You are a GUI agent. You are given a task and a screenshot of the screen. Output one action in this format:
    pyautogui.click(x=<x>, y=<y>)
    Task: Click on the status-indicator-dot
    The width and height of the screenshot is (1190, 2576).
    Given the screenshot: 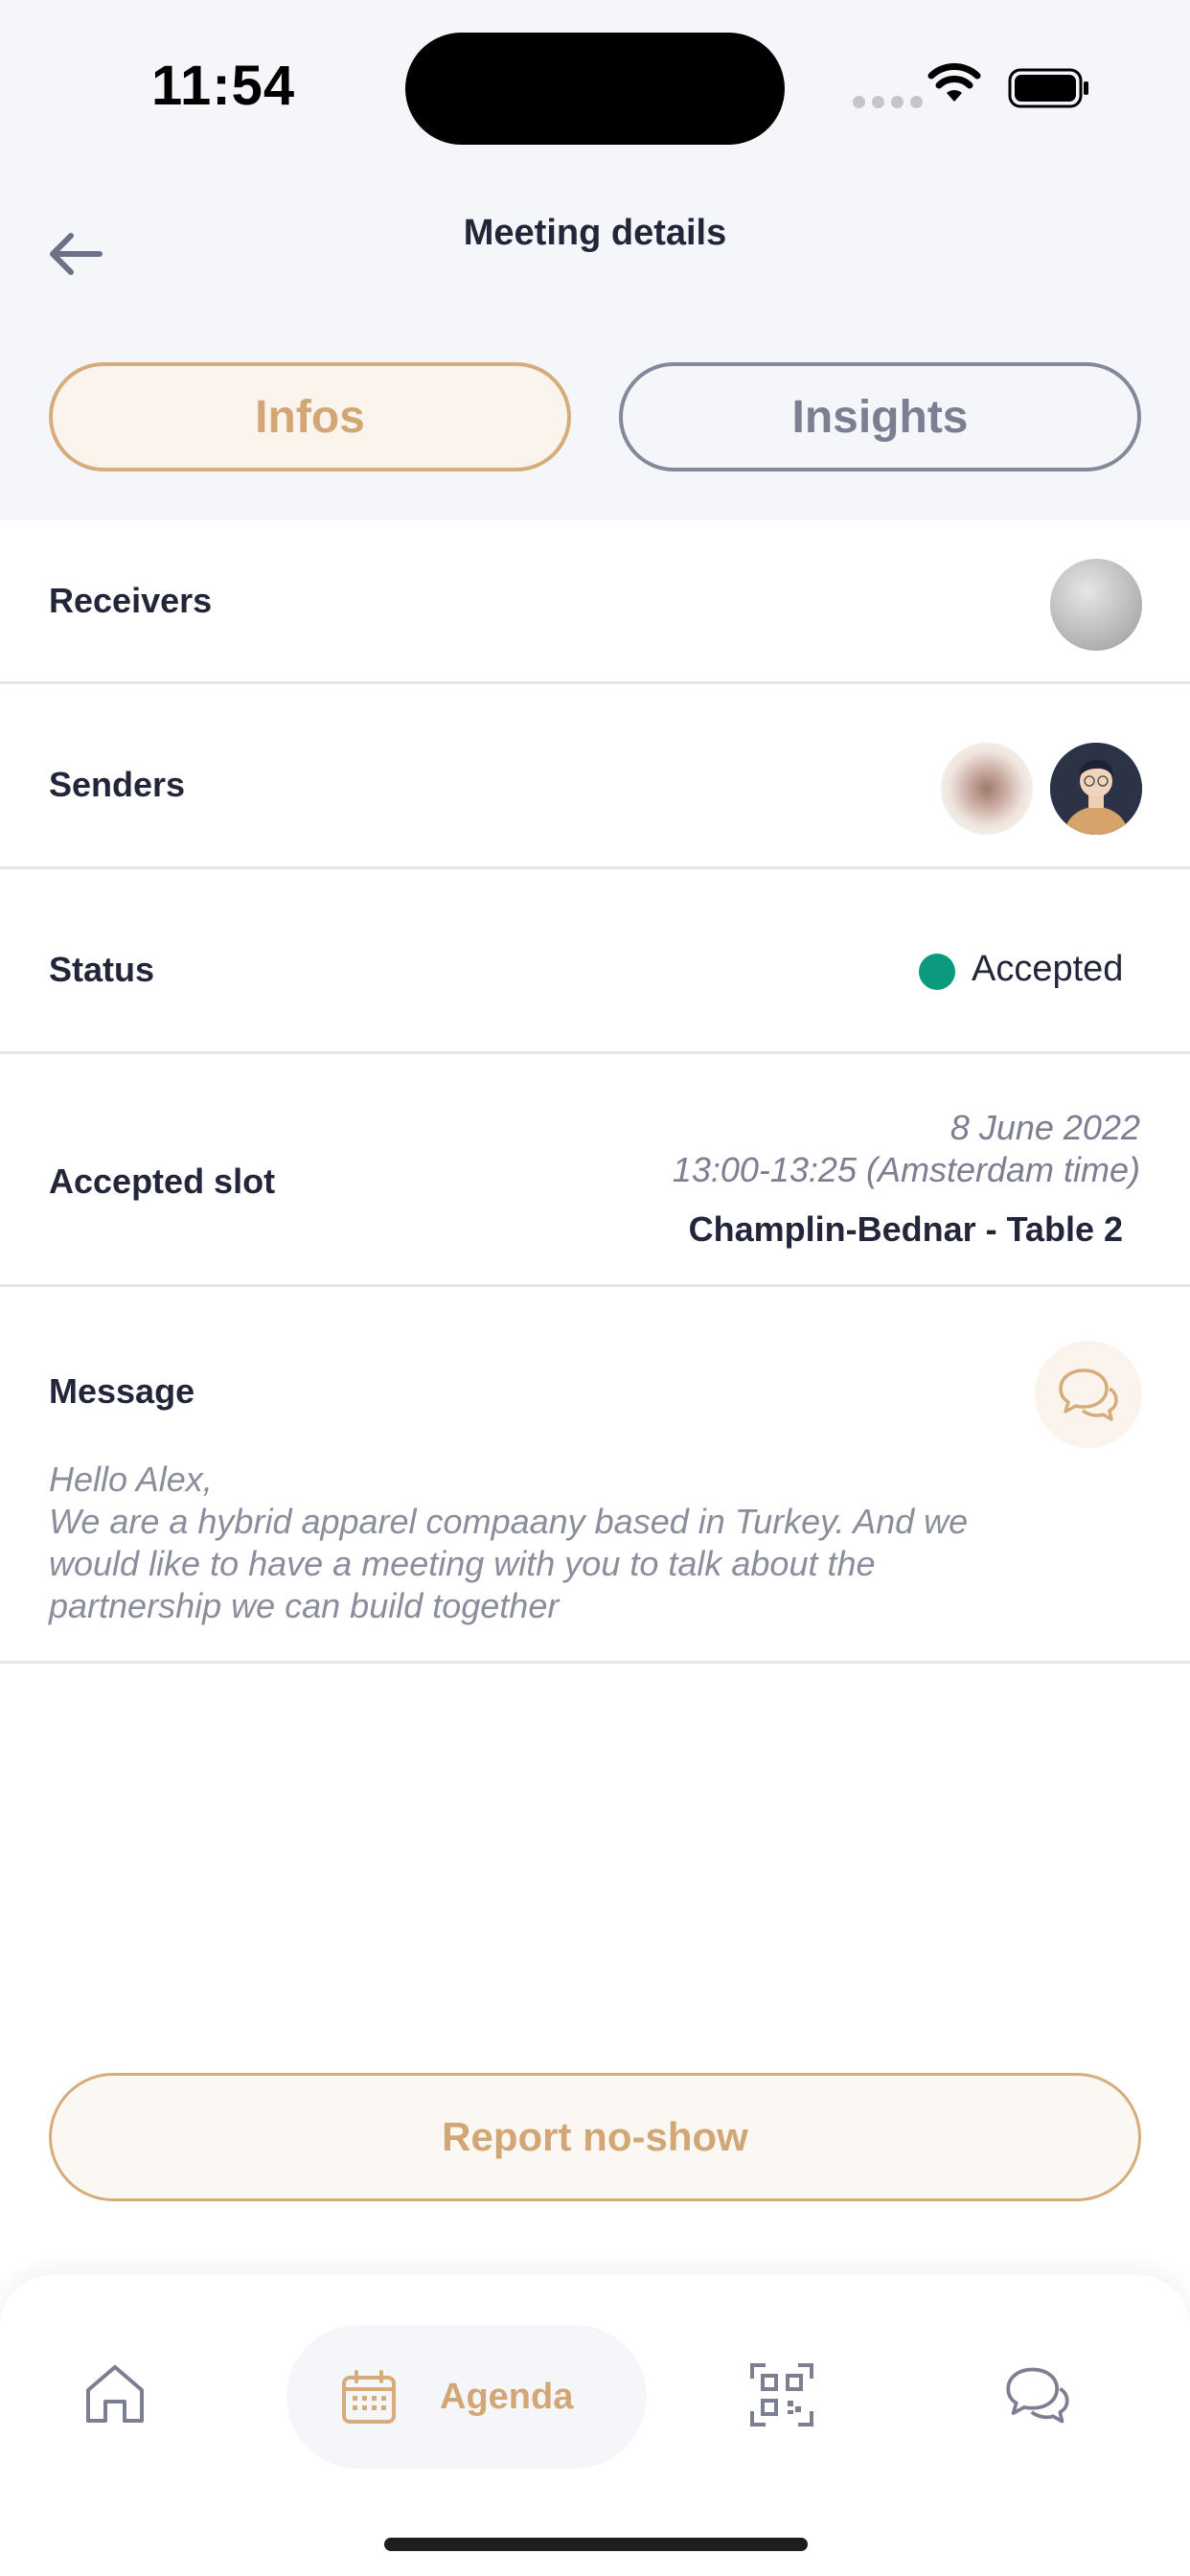 What is the action you would take?
    pyautogui.click(x=937, y=972)
    